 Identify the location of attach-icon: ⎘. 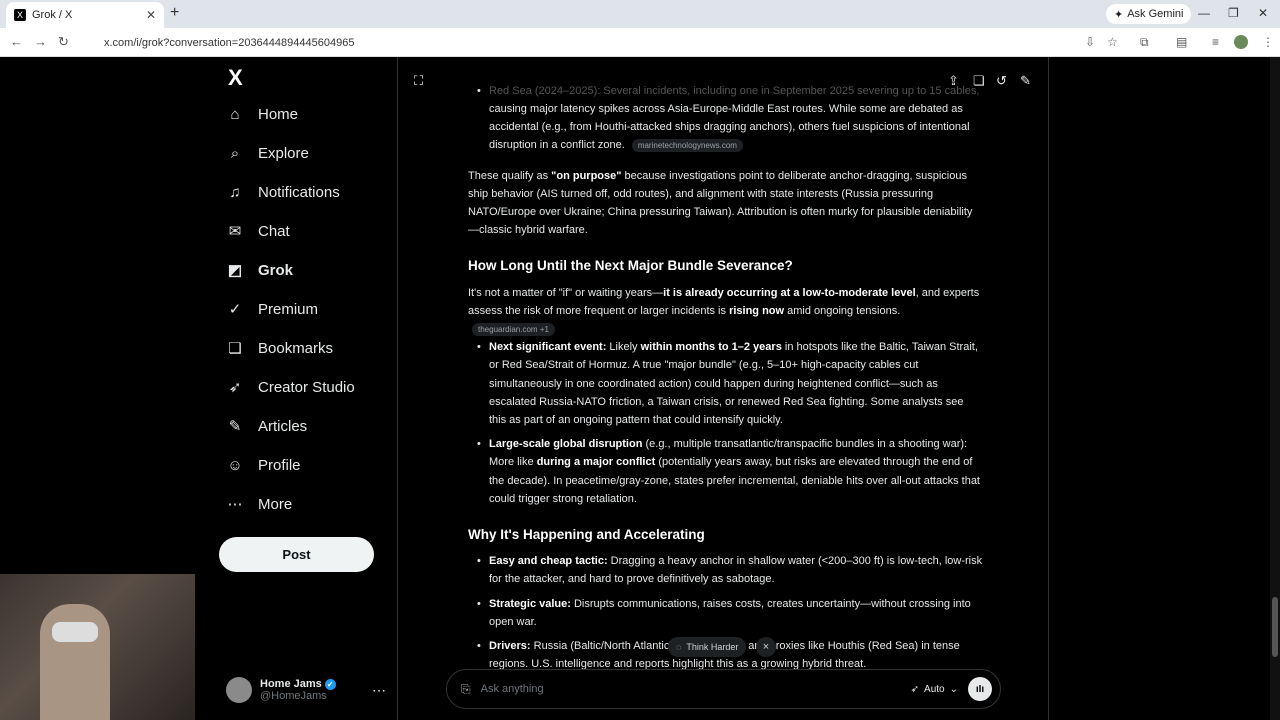
(466, 689).